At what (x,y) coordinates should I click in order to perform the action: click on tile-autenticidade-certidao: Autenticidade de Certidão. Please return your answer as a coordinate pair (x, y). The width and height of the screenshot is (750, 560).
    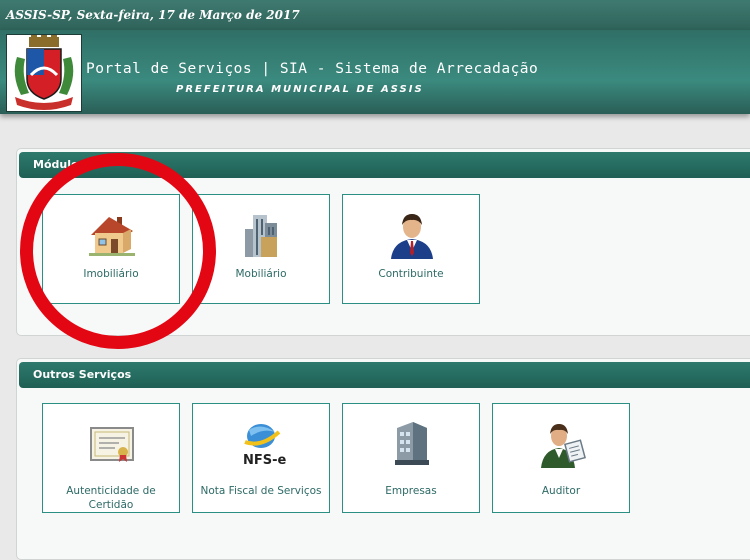
    Looking at the image, I should click on (111, 458).